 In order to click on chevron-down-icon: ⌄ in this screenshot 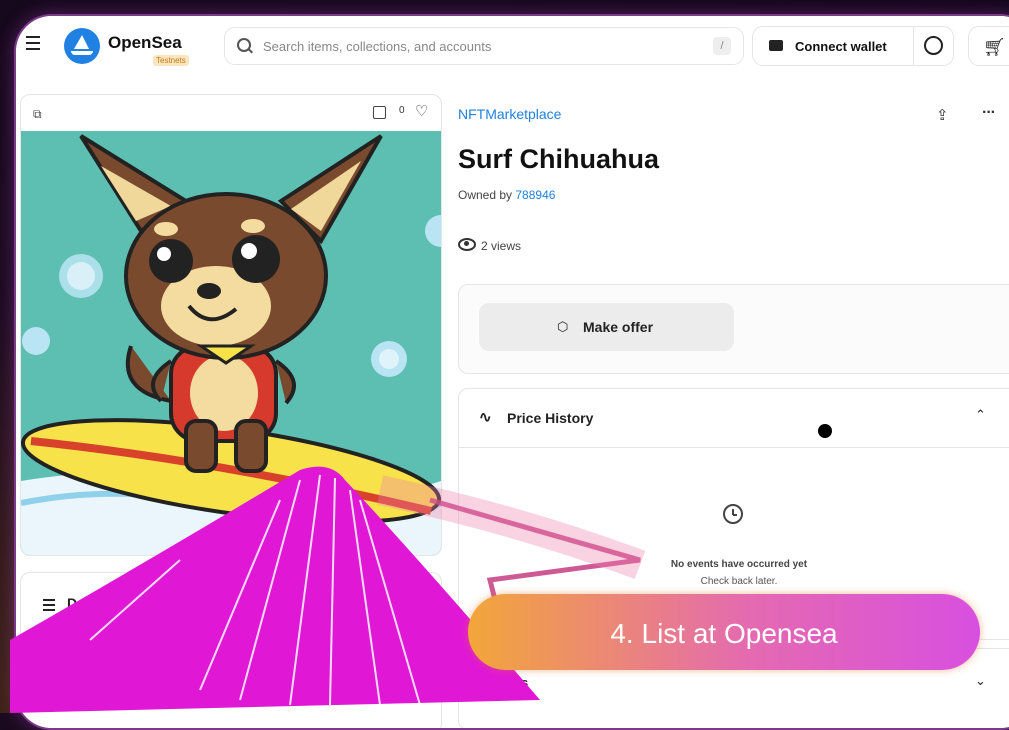, I will do `click(980, 681)`.